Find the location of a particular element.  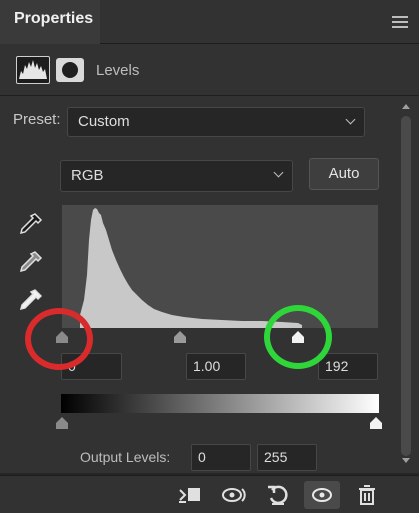

output-black-field: 0 is located at coordinates (221, 457).